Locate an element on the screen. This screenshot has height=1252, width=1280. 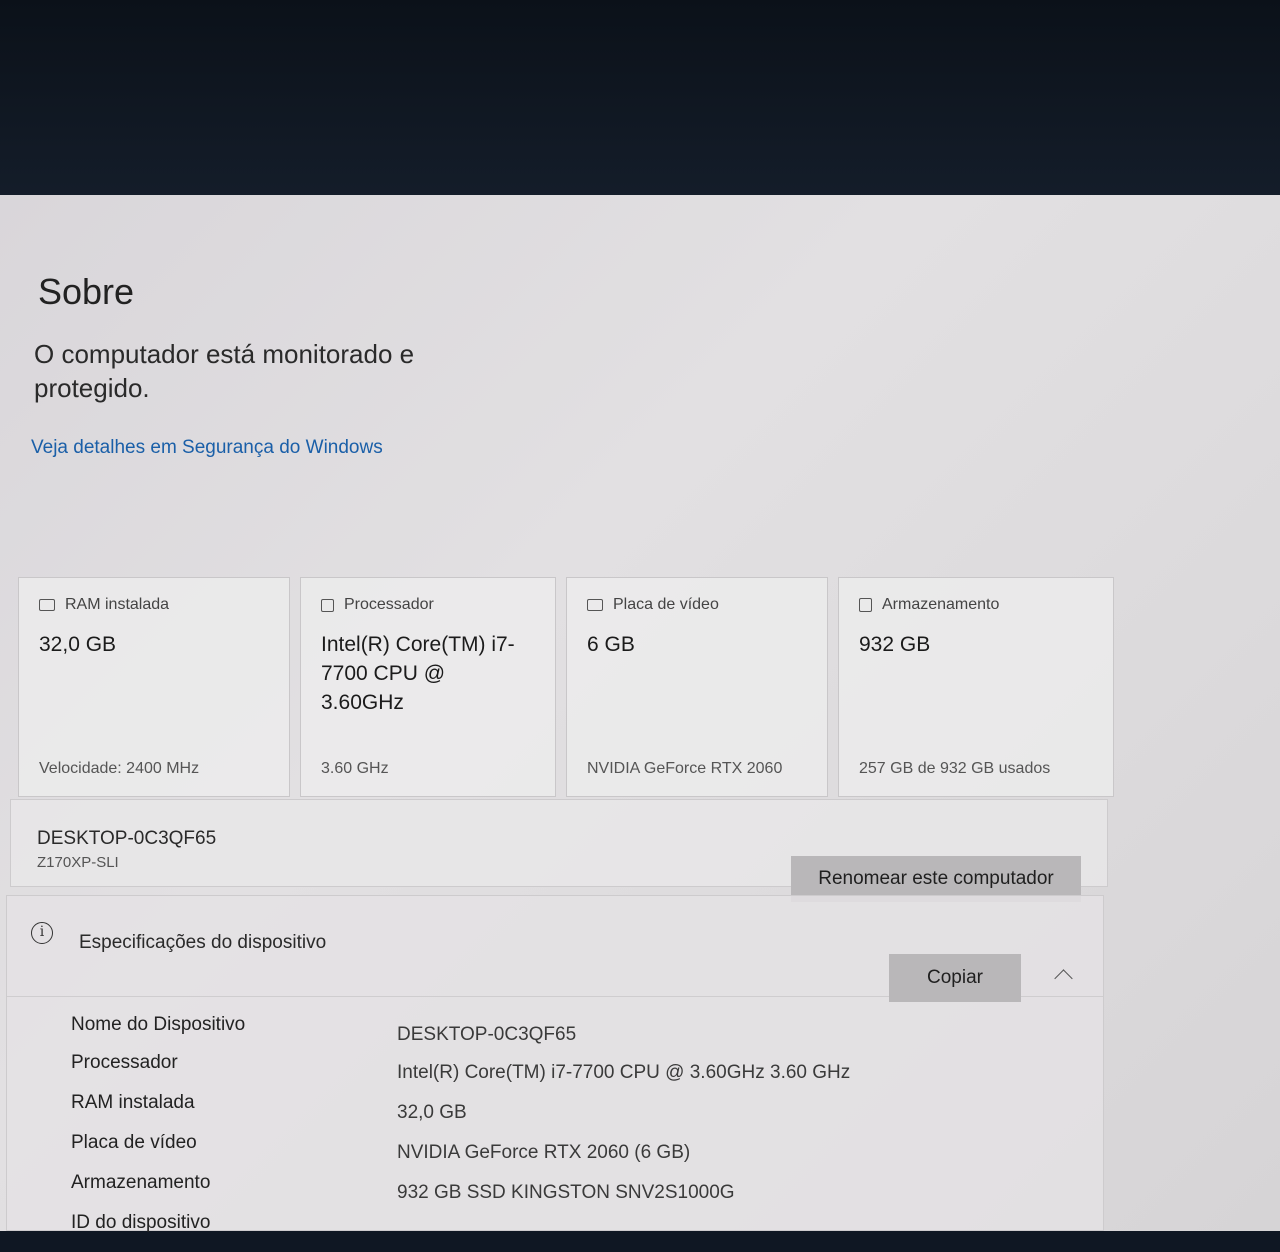
copy-button: Copiar is located at coordinates (955, 978).